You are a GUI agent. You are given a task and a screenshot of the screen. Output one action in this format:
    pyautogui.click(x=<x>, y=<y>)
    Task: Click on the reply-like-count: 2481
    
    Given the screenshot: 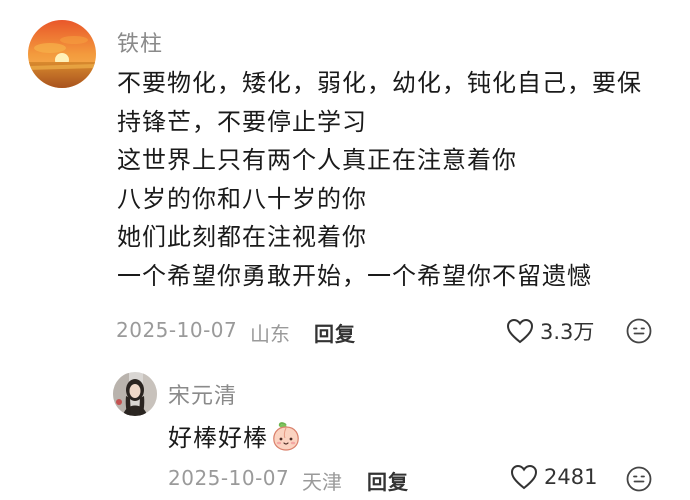 What is the action you would take?
    pyautogui.click(x=571, y=477)
    